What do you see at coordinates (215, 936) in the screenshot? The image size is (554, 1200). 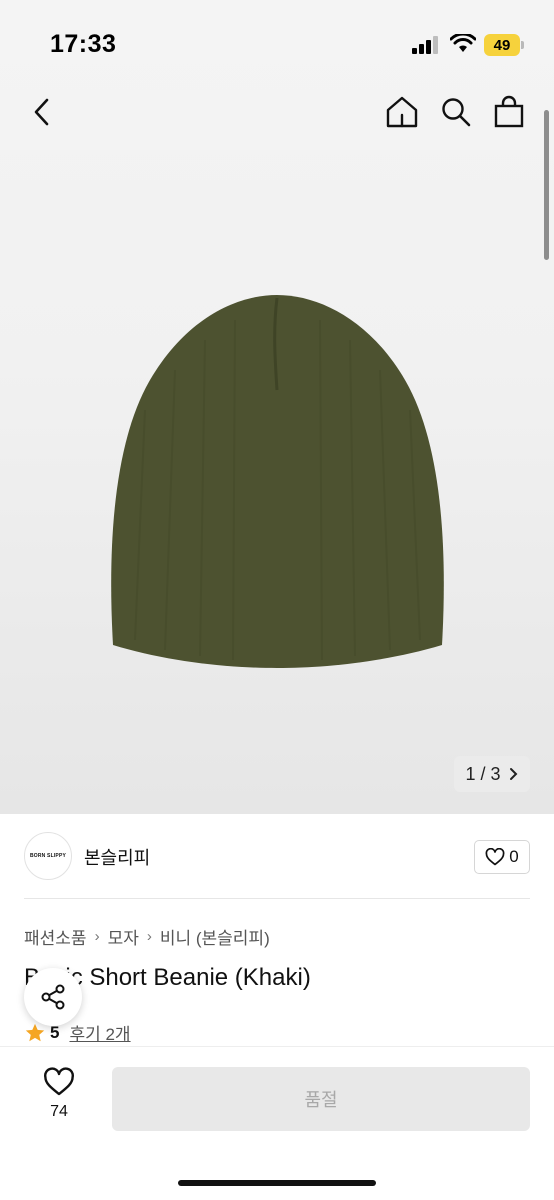 I see `breadcrumb-item: 비니 (본슬리피)` at bounding box center [215, 936].